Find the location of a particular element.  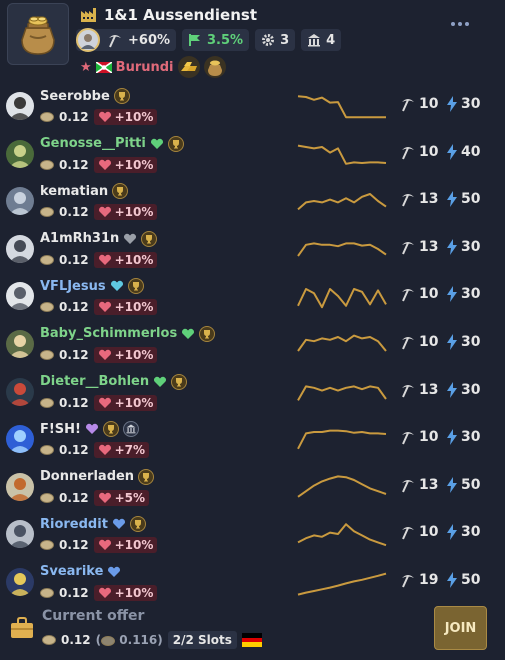

member-row: Rioreddit 0.12 +10% 10 30 is located at coordinates (252, 538).